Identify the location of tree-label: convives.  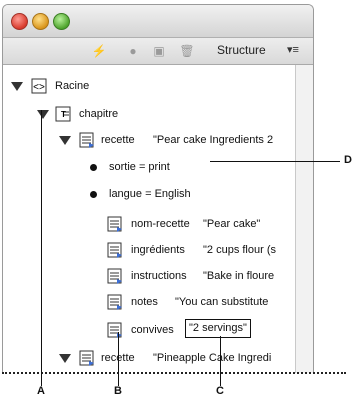
(152, 330).